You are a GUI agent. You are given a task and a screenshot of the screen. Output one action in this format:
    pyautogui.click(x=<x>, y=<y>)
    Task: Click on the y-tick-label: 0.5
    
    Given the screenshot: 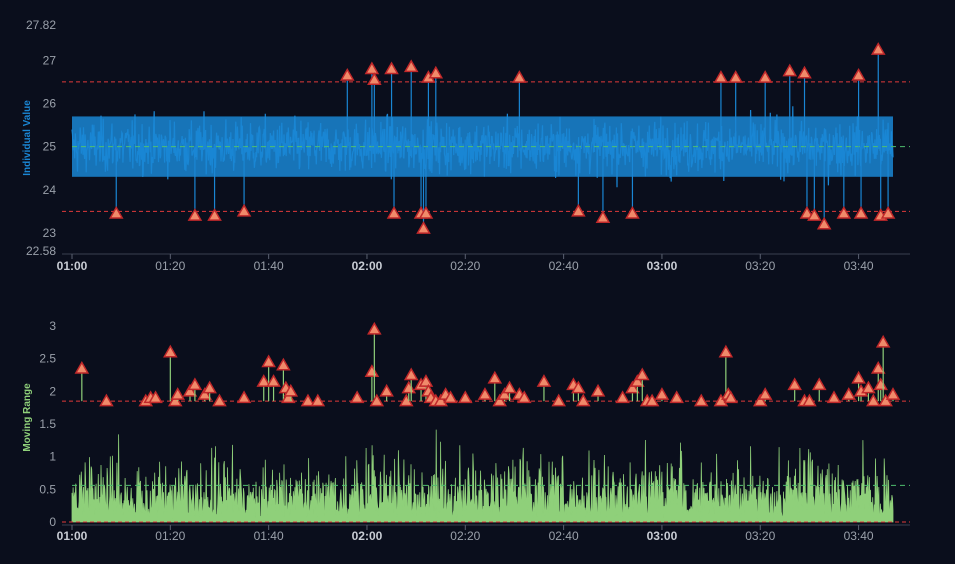 What is the action you would take?
    pyautogui.click(x=47, y=489)
    